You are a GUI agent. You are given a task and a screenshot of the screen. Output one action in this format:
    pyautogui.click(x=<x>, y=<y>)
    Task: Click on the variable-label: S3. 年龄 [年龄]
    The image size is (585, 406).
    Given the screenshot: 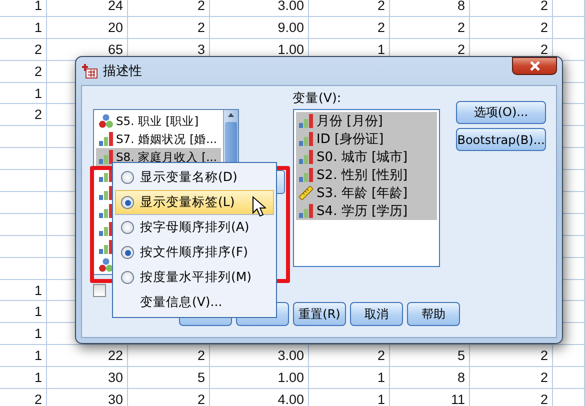 What is the action you would take?
    pyautogui.click(x=362, y=193)
    